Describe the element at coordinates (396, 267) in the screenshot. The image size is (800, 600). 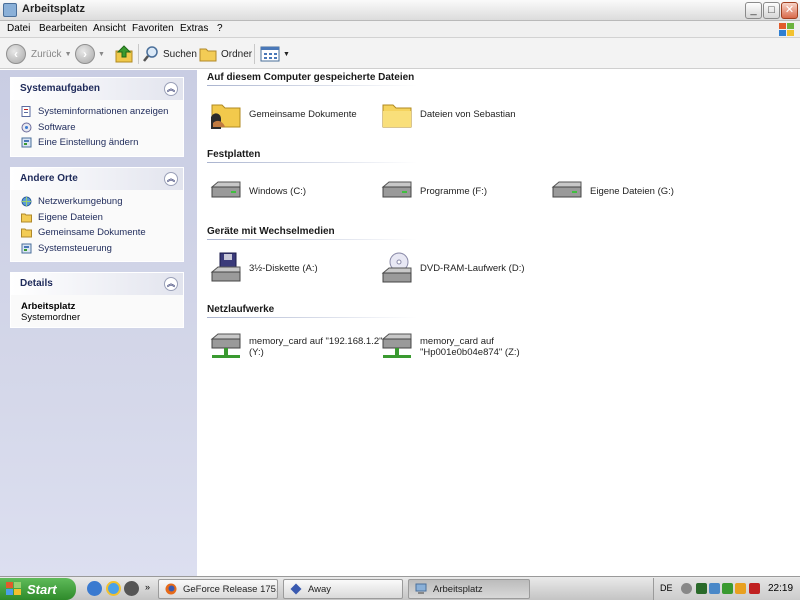
I see `dvd-drive-icon` at that location.